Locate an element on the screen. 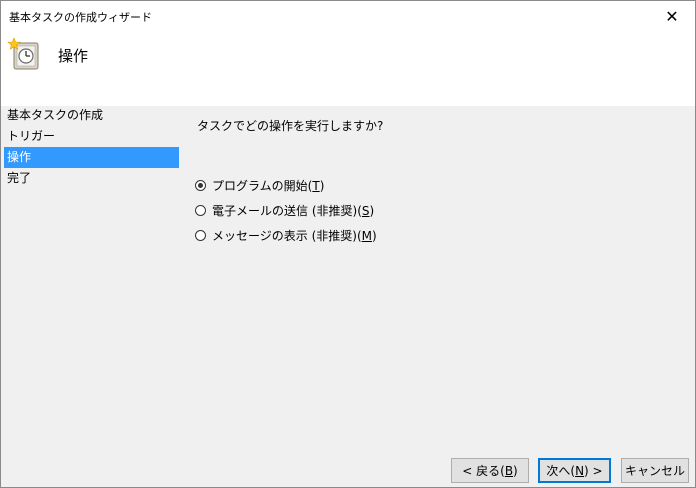  step-create-basic-task: 基本タスクの作成 is located at coordinates (91, 115).